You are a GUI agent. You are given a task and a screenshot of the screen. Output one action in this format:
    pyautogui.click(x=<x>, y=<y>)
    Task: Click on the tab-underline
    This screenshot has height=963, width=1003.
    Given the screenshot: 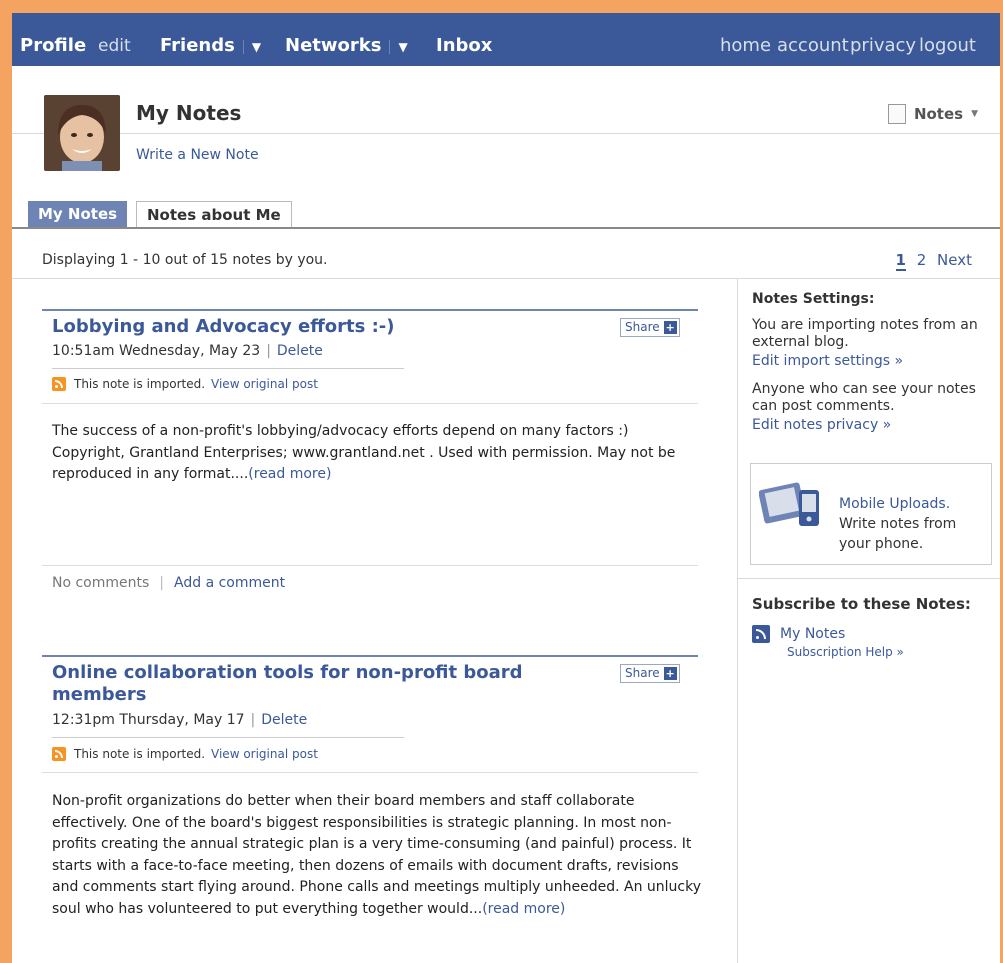 What is the action you would take?
    pyautogui.click(x=506, y=228)
    